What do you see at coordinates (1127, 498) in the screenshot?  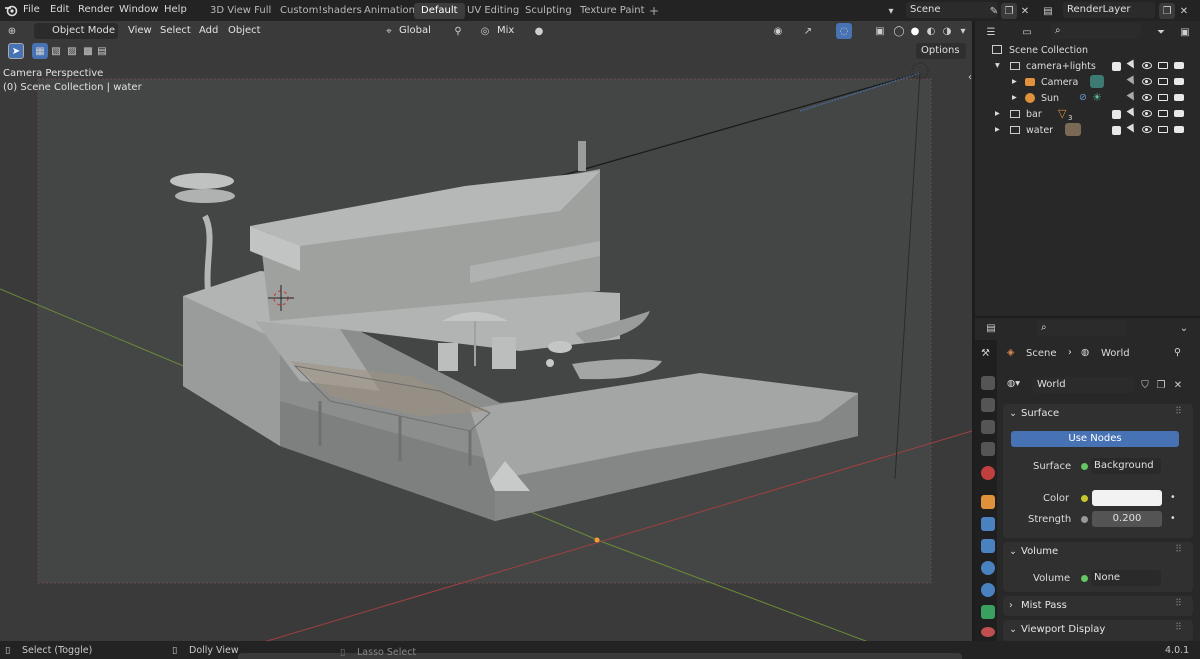 I see `color-swatch` at bounding box center [1127, 498].